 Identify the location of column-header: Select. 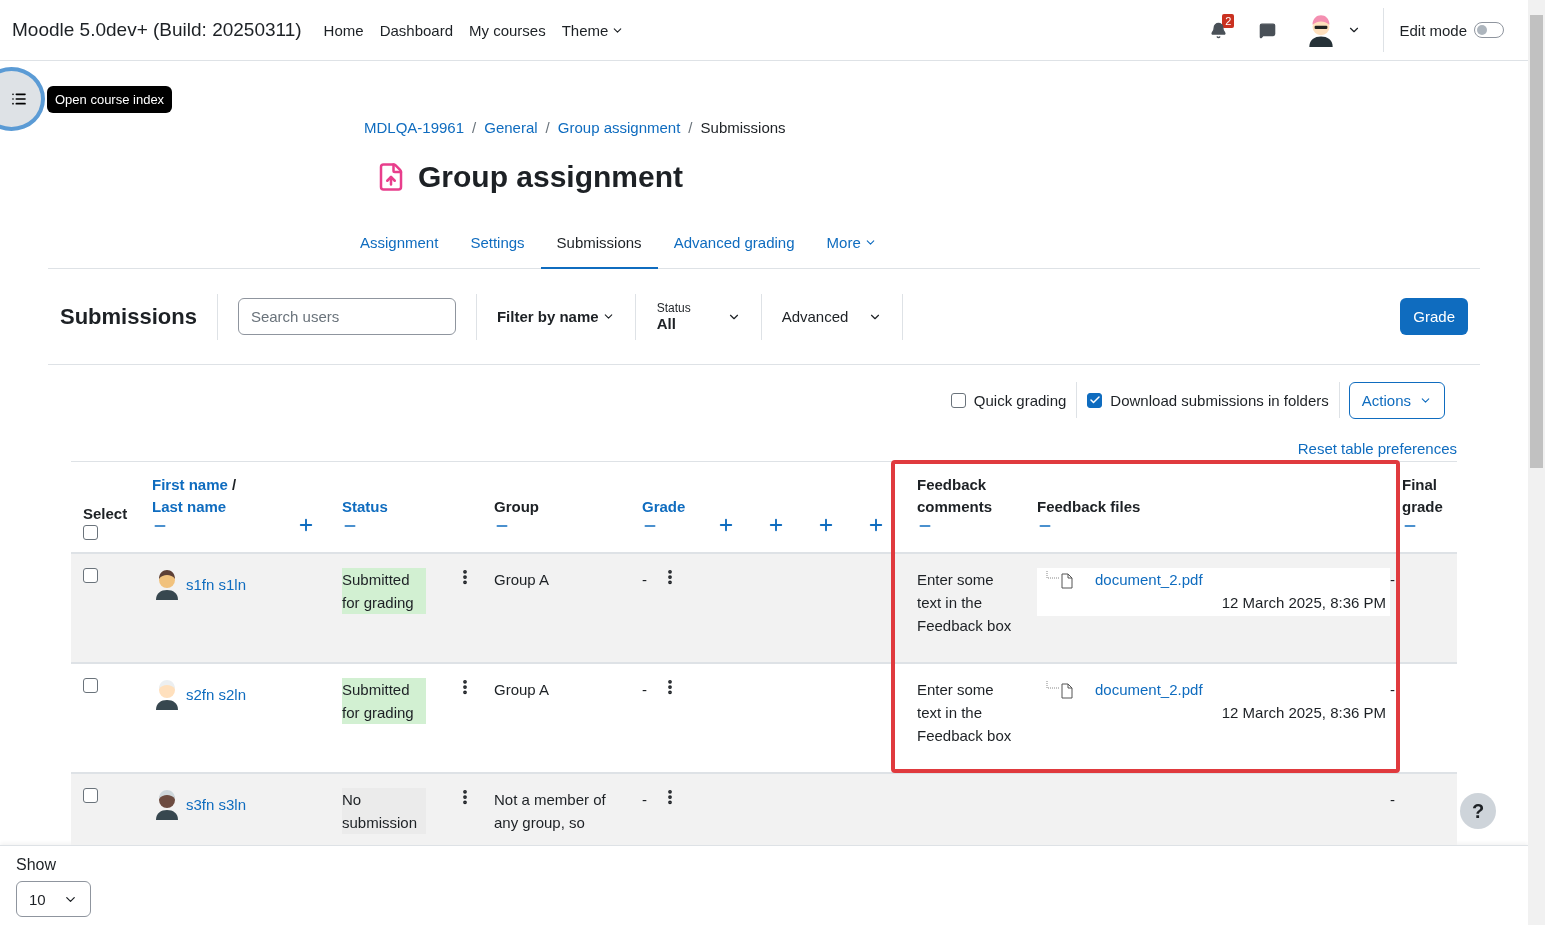
(106, 514).